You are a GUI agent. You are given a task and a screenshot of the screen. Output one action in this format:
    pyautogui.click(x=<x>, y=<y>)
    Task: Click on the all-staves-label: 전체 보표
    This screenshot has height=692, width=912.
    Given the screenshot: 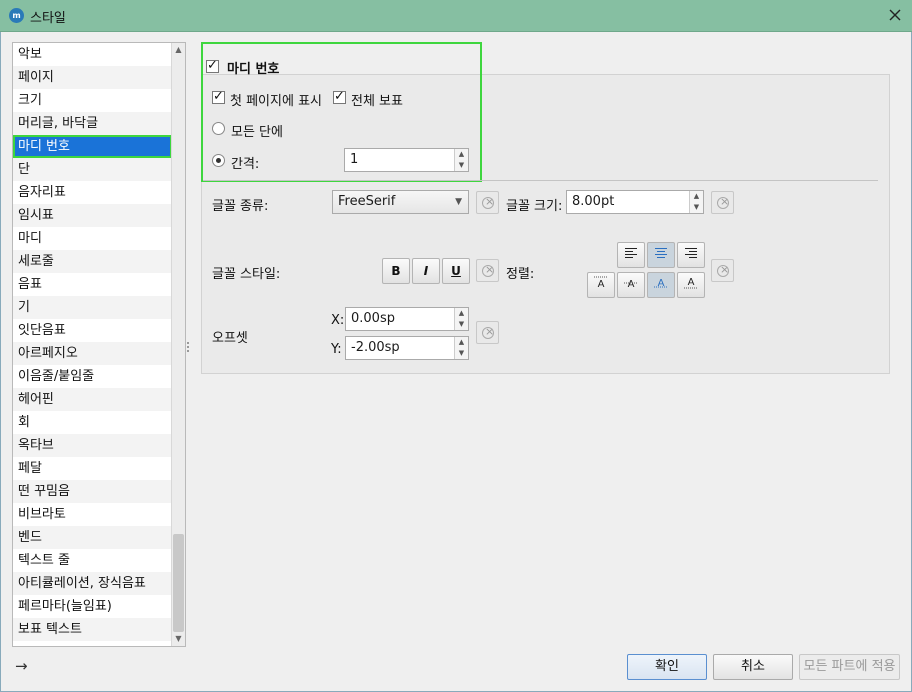 What is the action you would take?
    pyautogui.click(x=377, y=101)
    